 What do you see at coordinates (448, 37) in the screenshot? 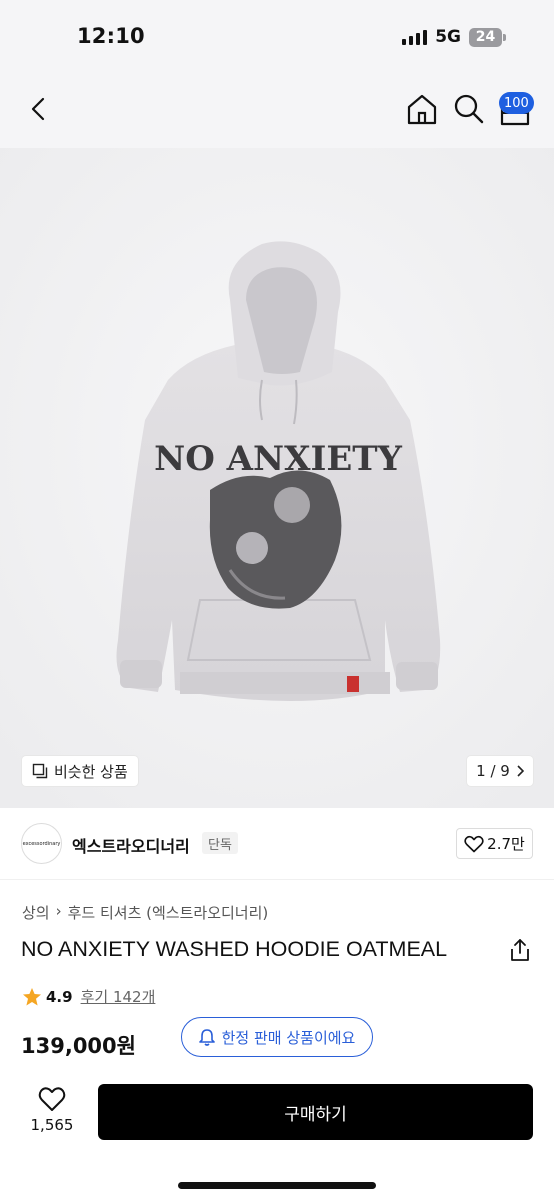
I see `network-label: 5G` at bounding box center [448, 37].